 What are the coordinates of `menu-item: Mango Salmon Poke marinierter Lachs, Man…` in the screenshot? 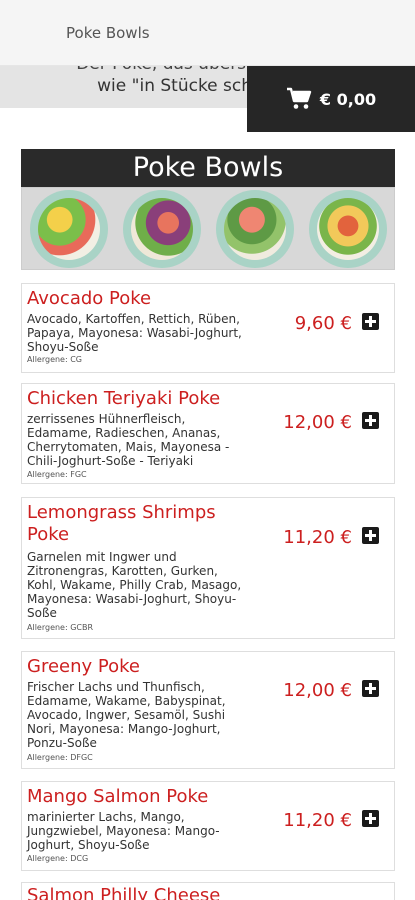 It's located at (208, 826).